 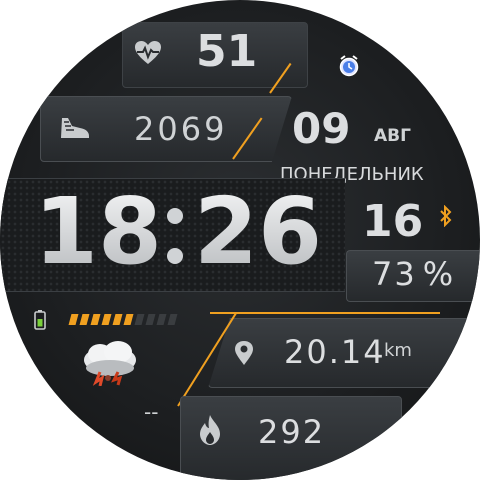 What do you see at coordinates (40, 320) in the screenshot?
I see `battery-icon` at bounding box center [40, 320].